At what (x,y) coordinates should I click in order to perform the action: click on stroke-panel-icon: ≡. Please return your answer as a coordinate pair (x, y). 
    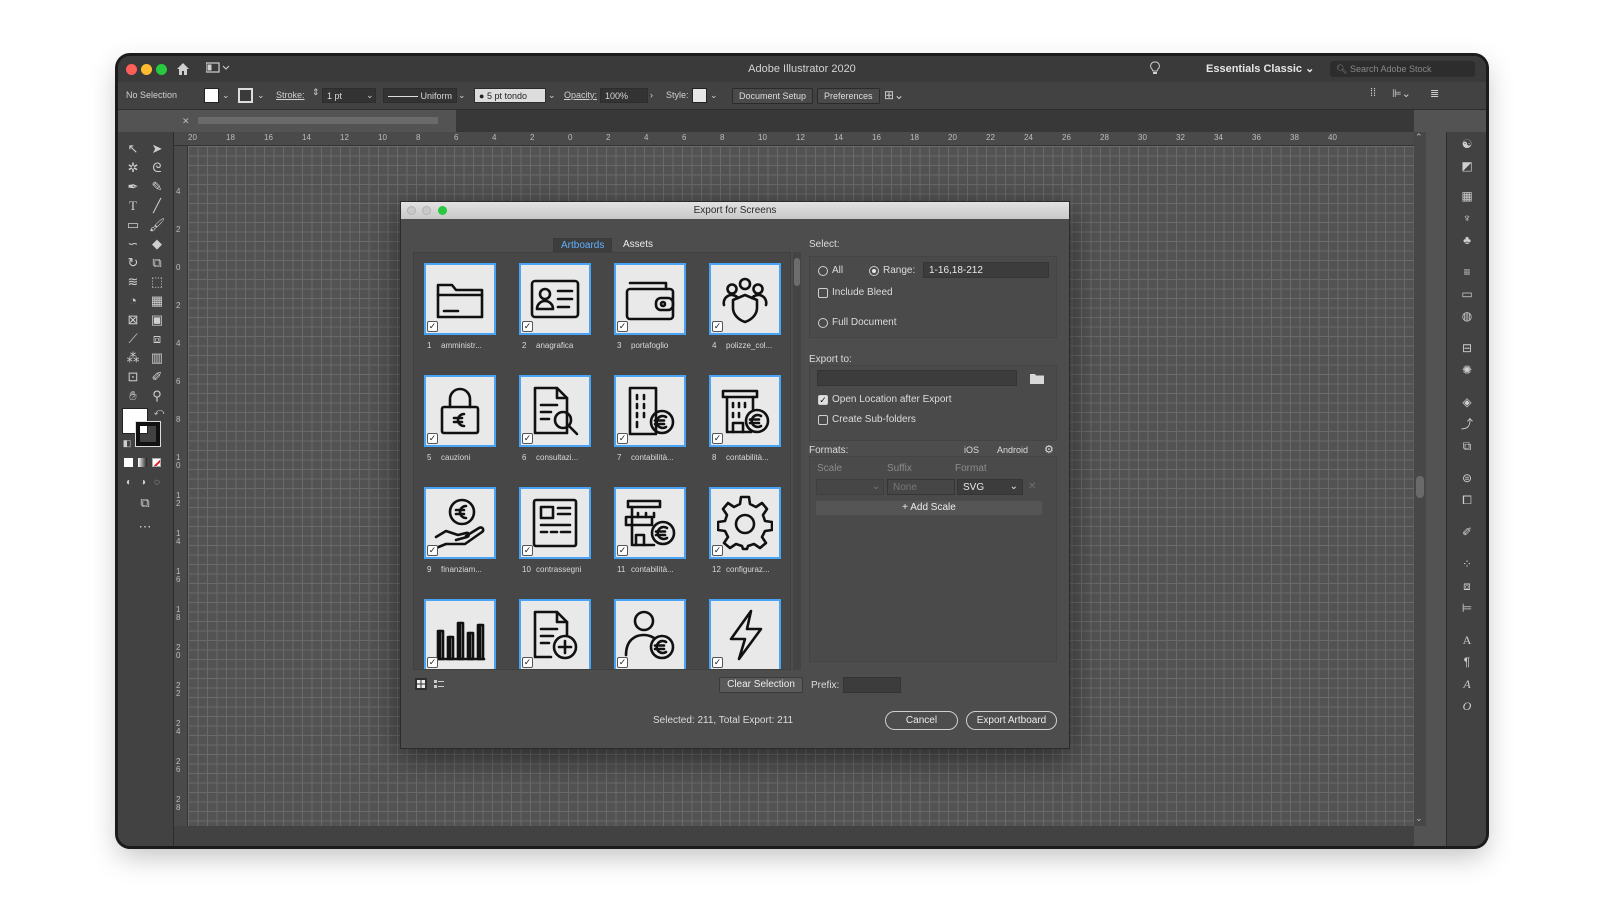
    Looking at the image, I should click on (1467, 272).